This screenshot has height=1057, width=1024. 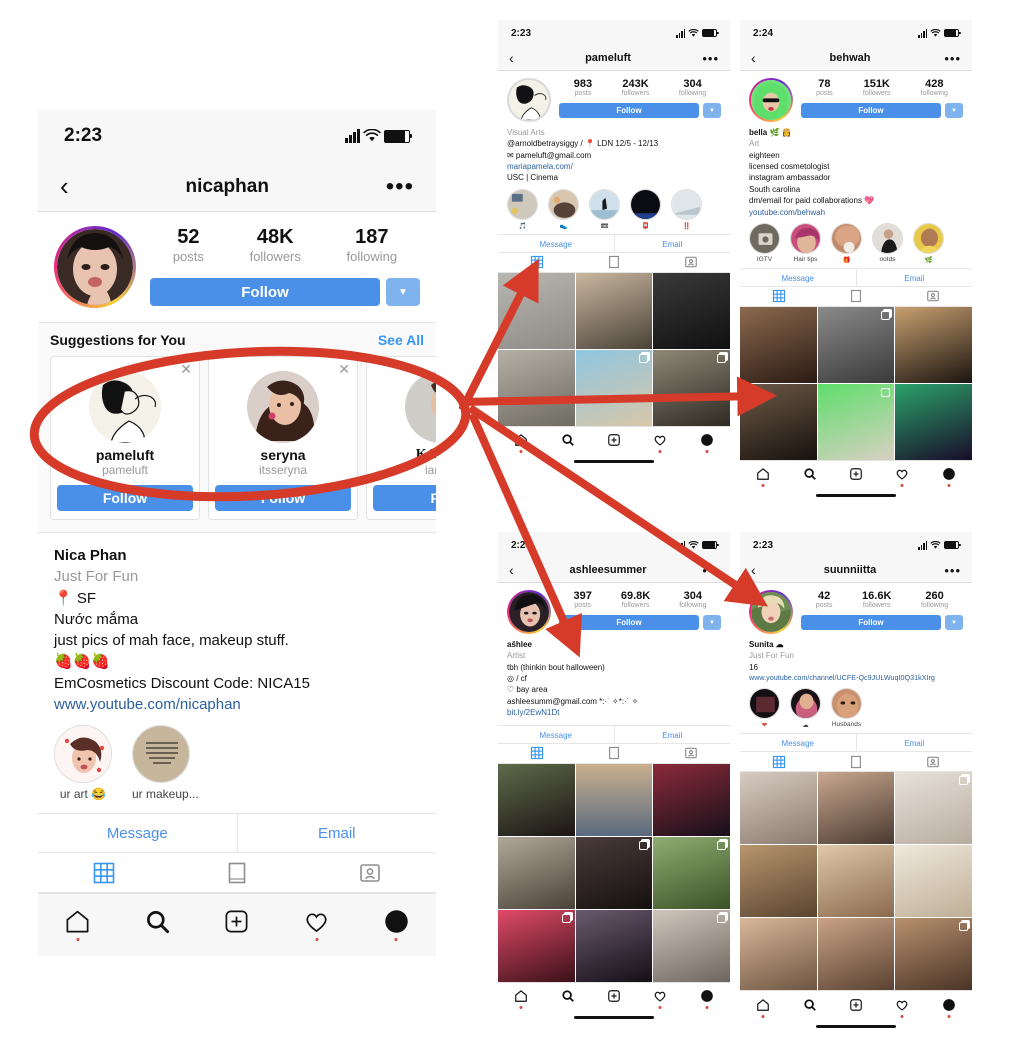 What do you see at coordinates (344, 369) in the screenshot?
I see `close-icon: ✕` at bounding box center [344, 369].